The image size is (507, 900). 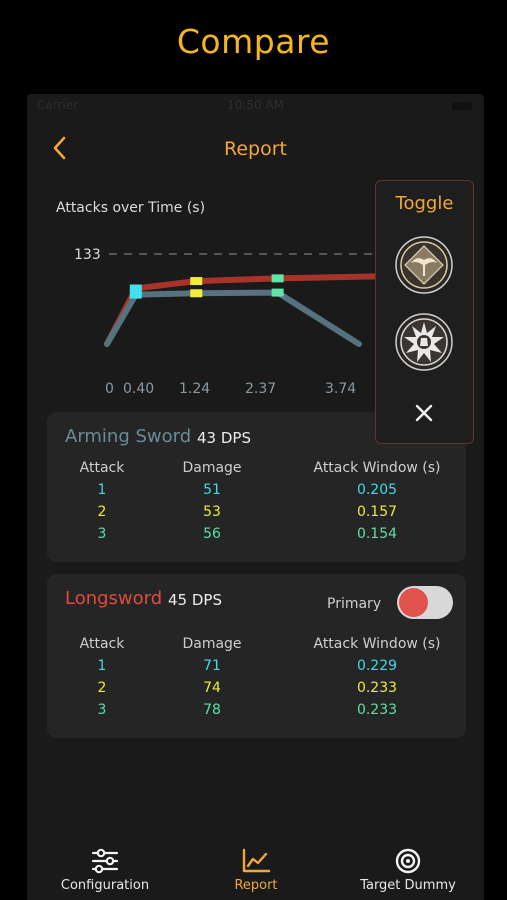 I want to click on close-toggle-button, so click(x=424, y=413).